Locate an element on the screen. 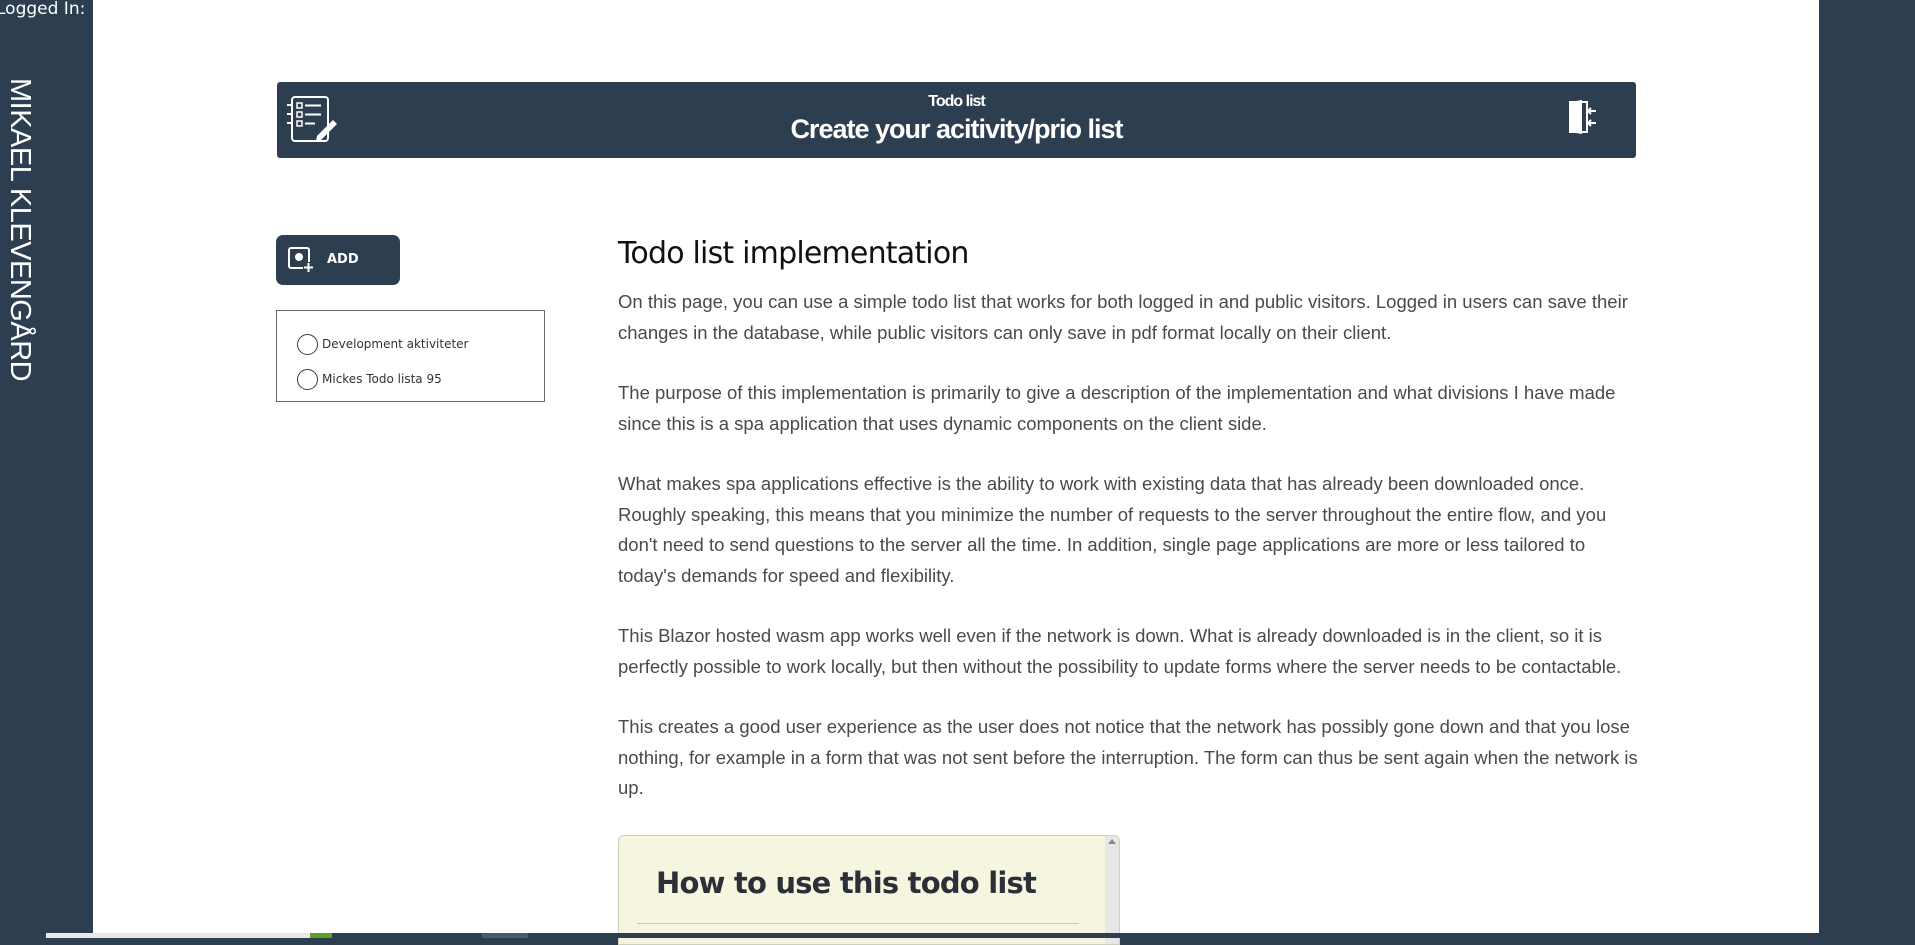 The height and width of the screenshot is (945, 1915). help-title: How to use this todo list is located at coordinates (846, 883).